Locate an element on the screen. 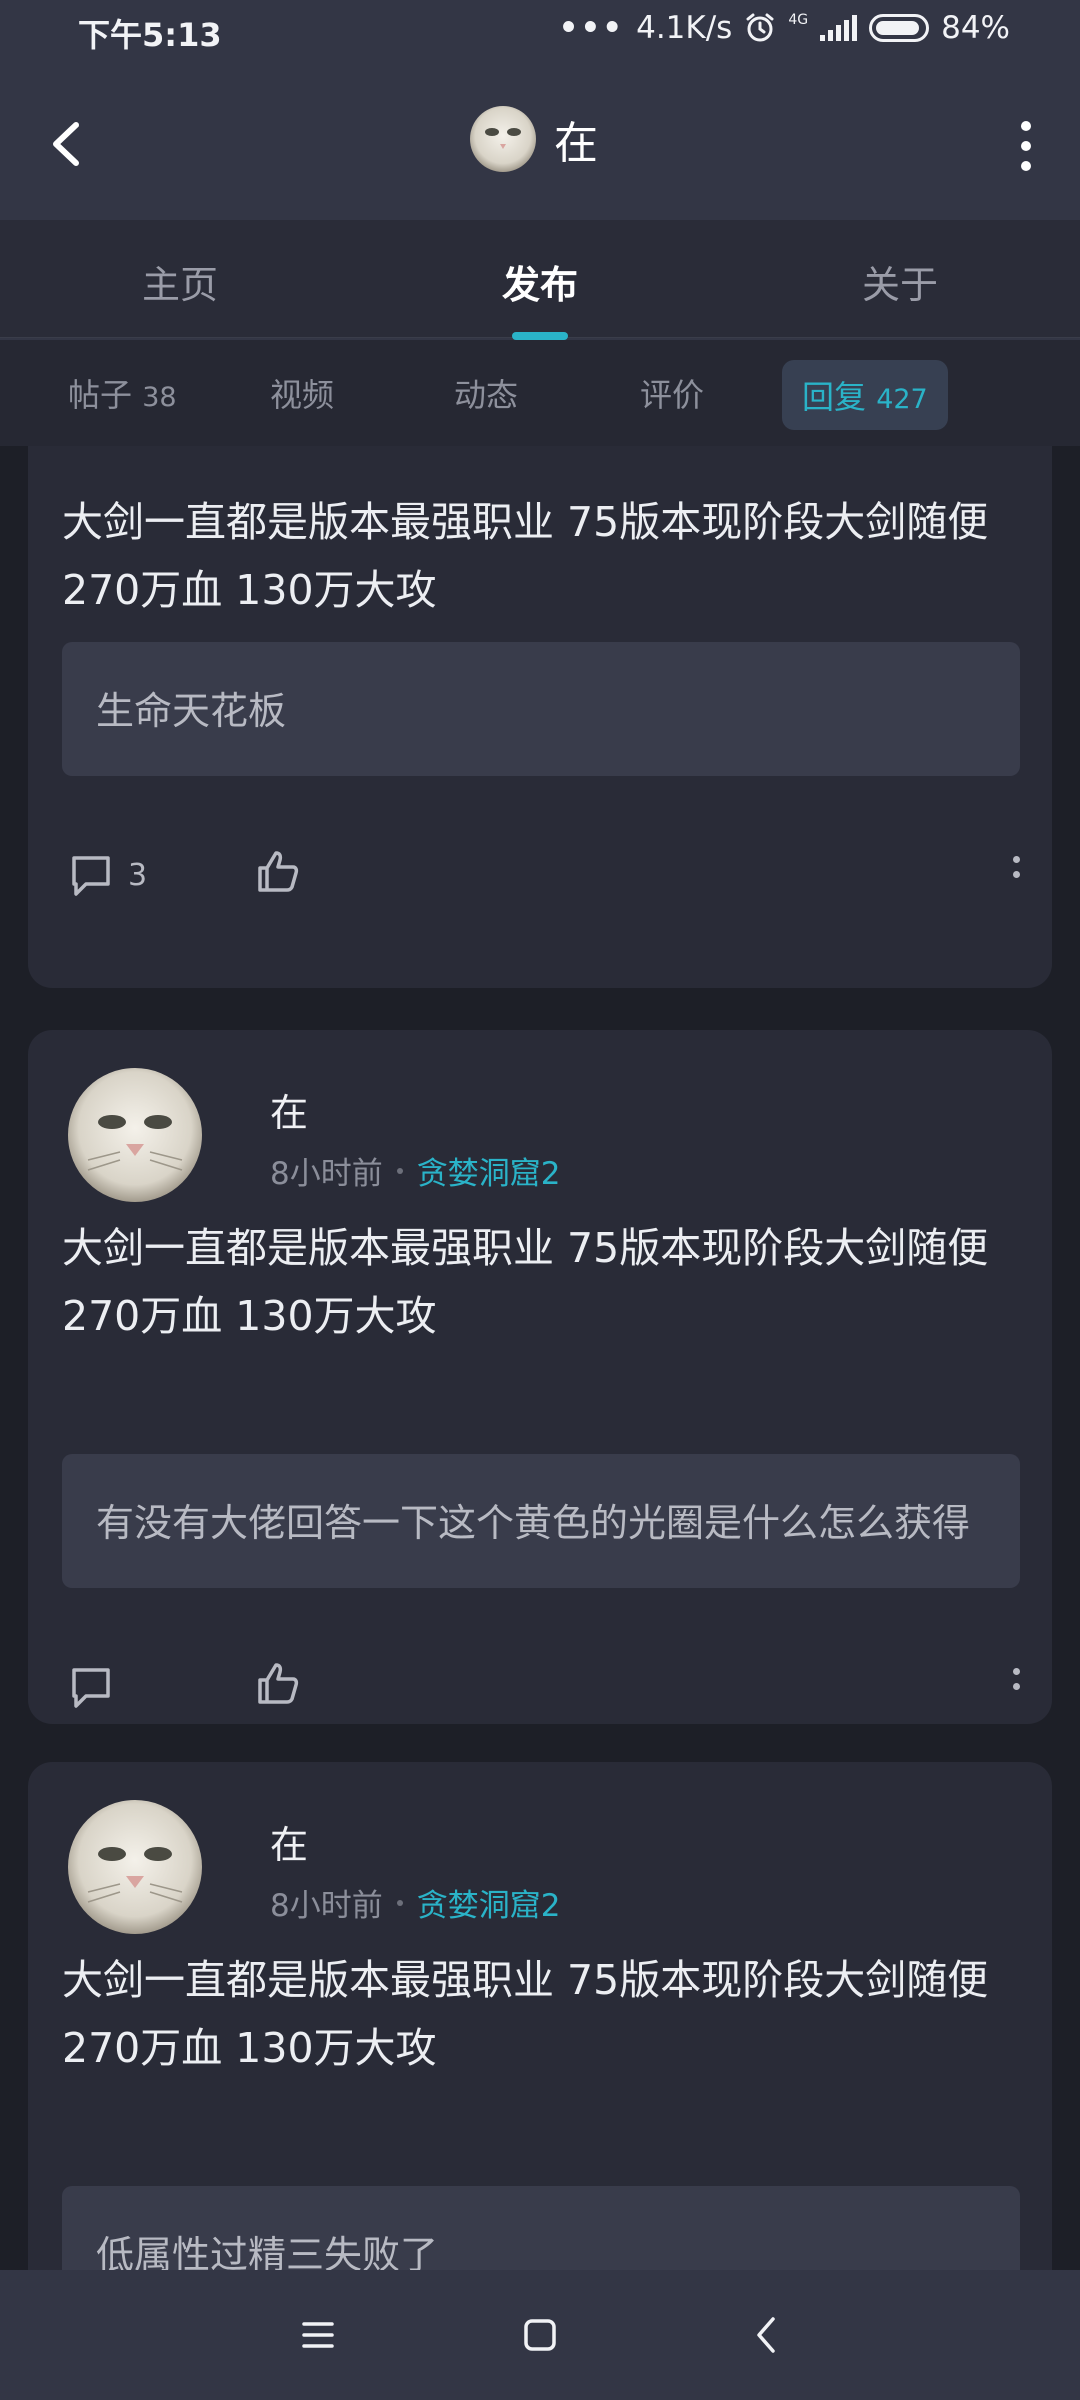  header-area: 下午5:13 ••• 4.1K/s 4G 84% 在 主页 发布 关于 is located at coordinates (540, 170).